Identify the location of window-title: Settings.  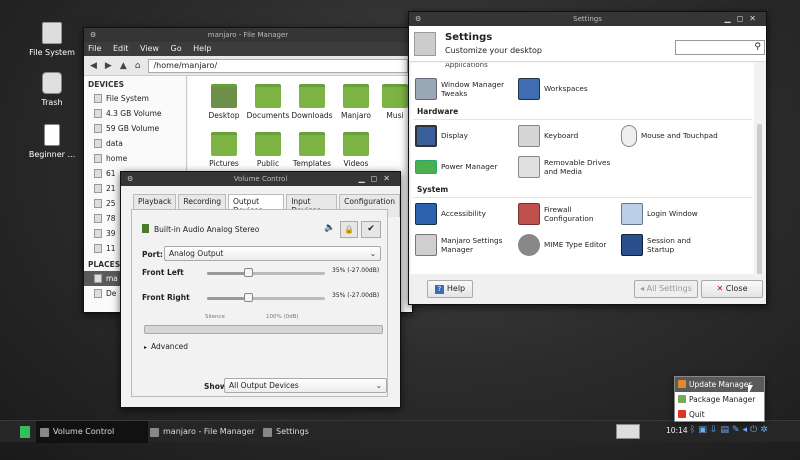
(587, 19).